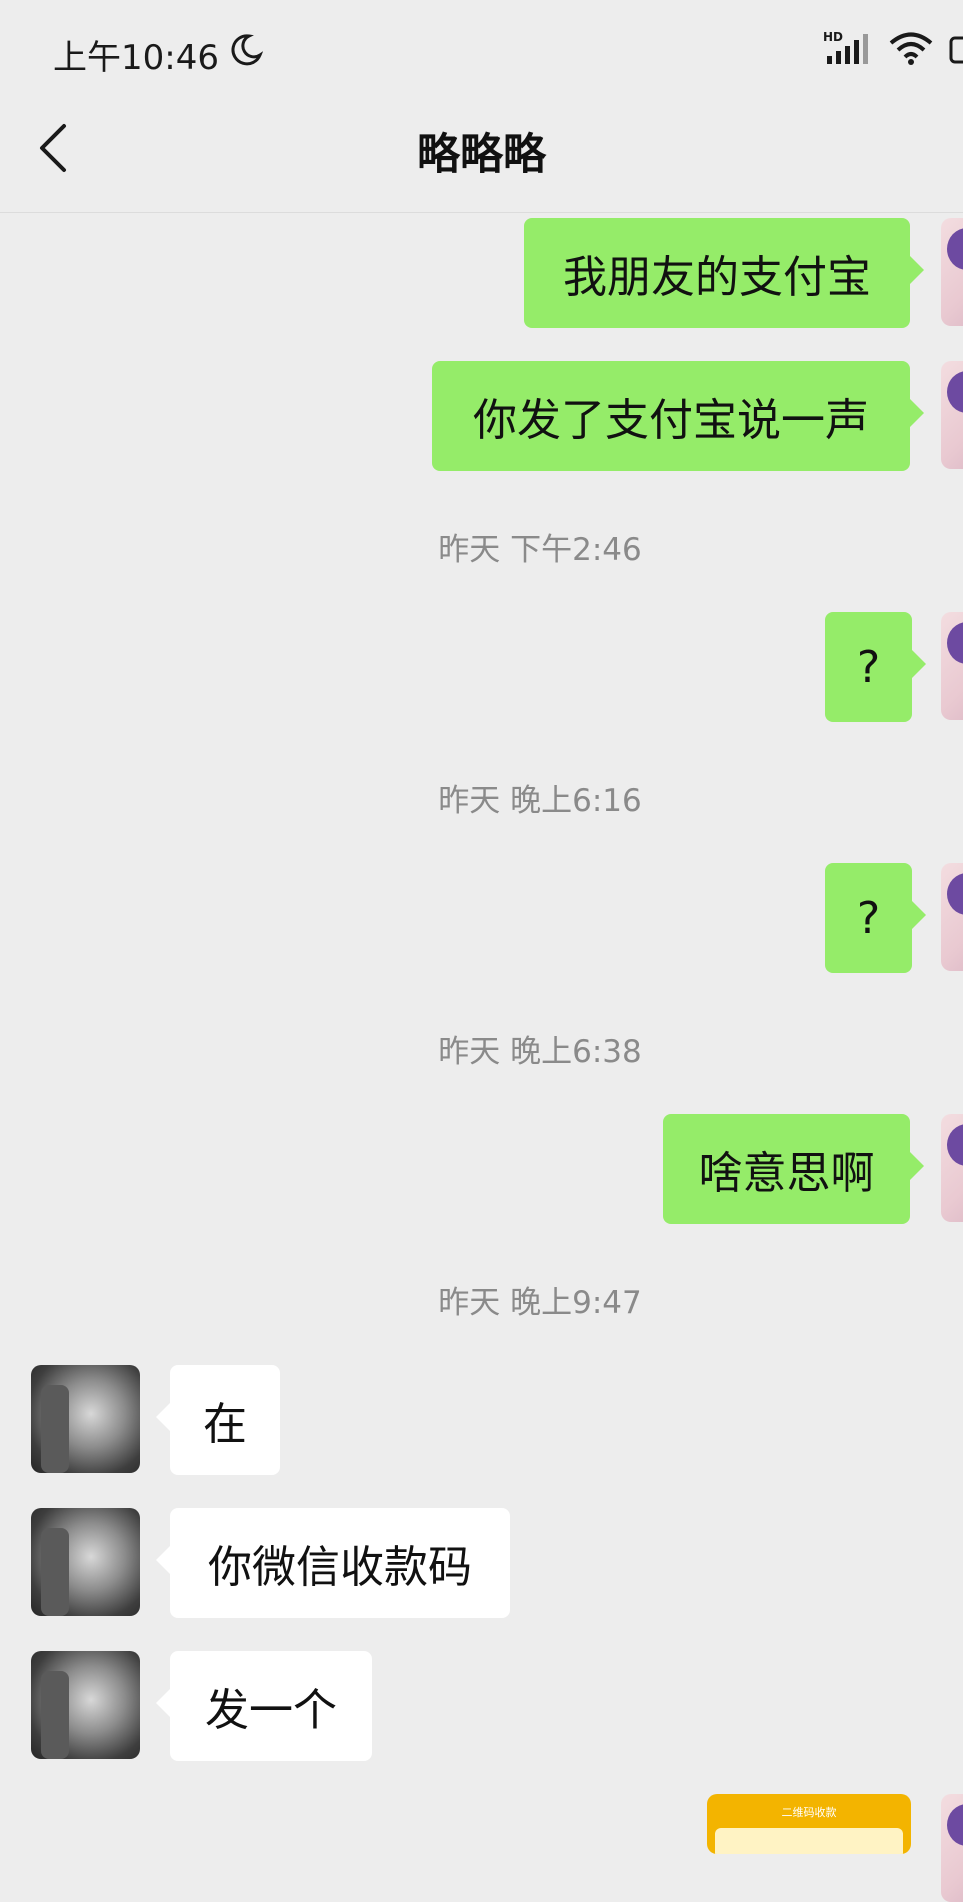 The height and width of the screenshot is (1902, 963). I want to click on chat-title: 略略略, so click(481, 155).